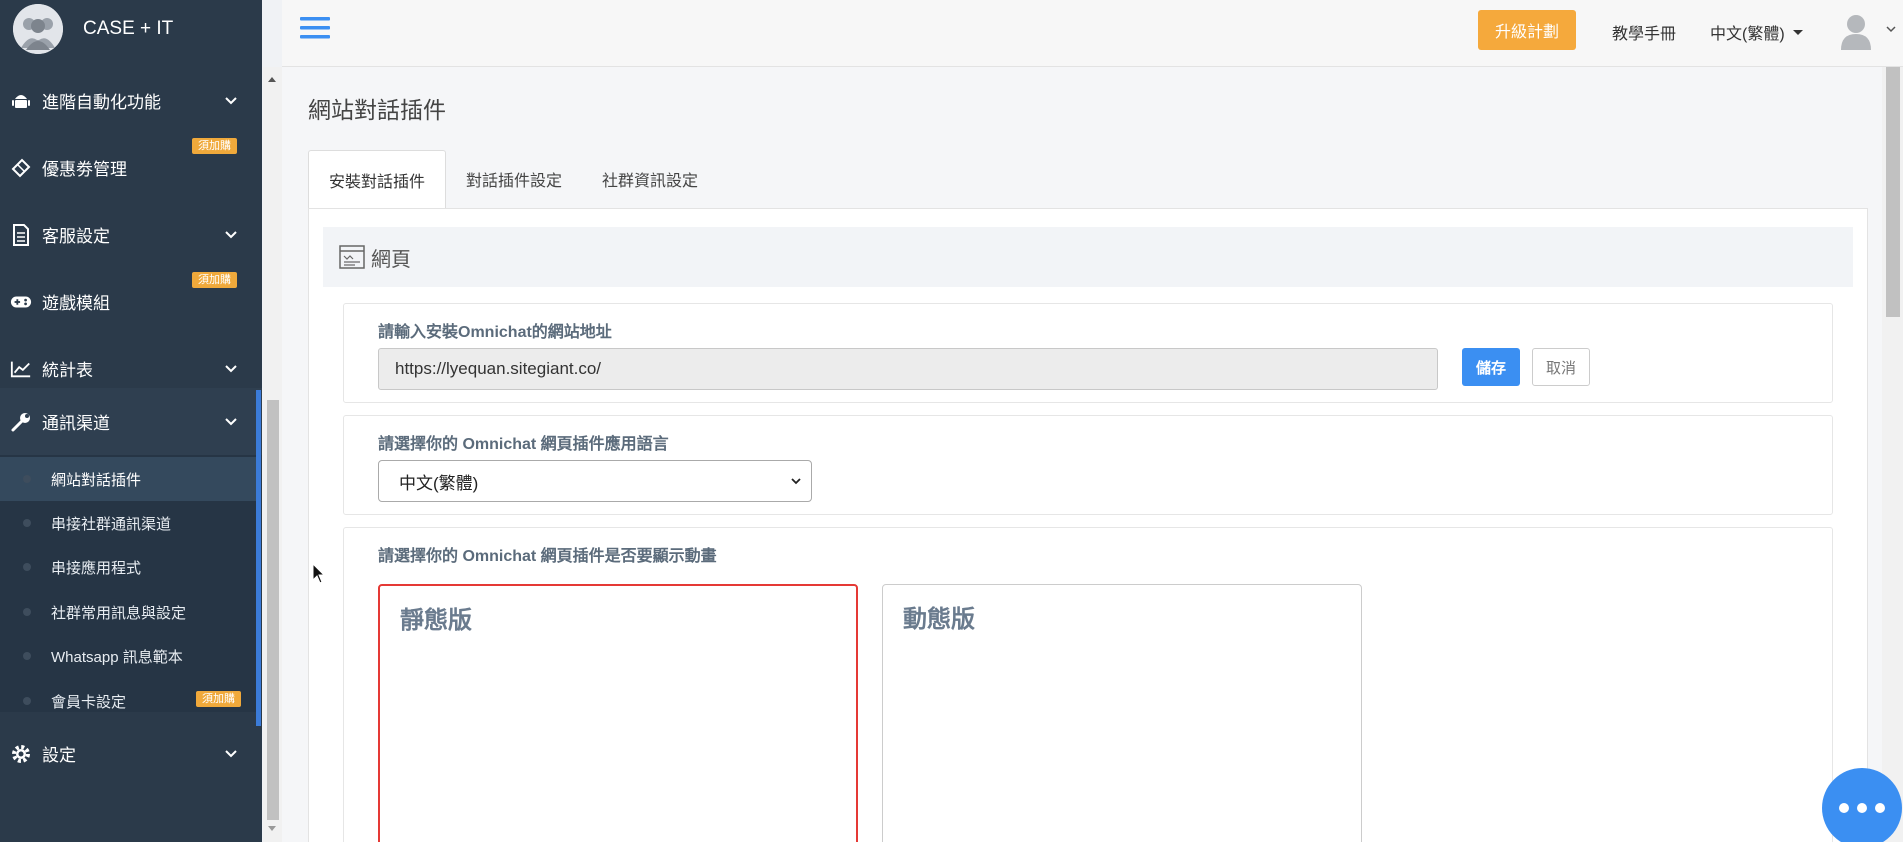 The image size is (1903, 842). What do you see at coordinates (650, 179) in the screenshot?
I see `tab-social-info-settings: 社群資訊設定` at bounding box center [650, 179].